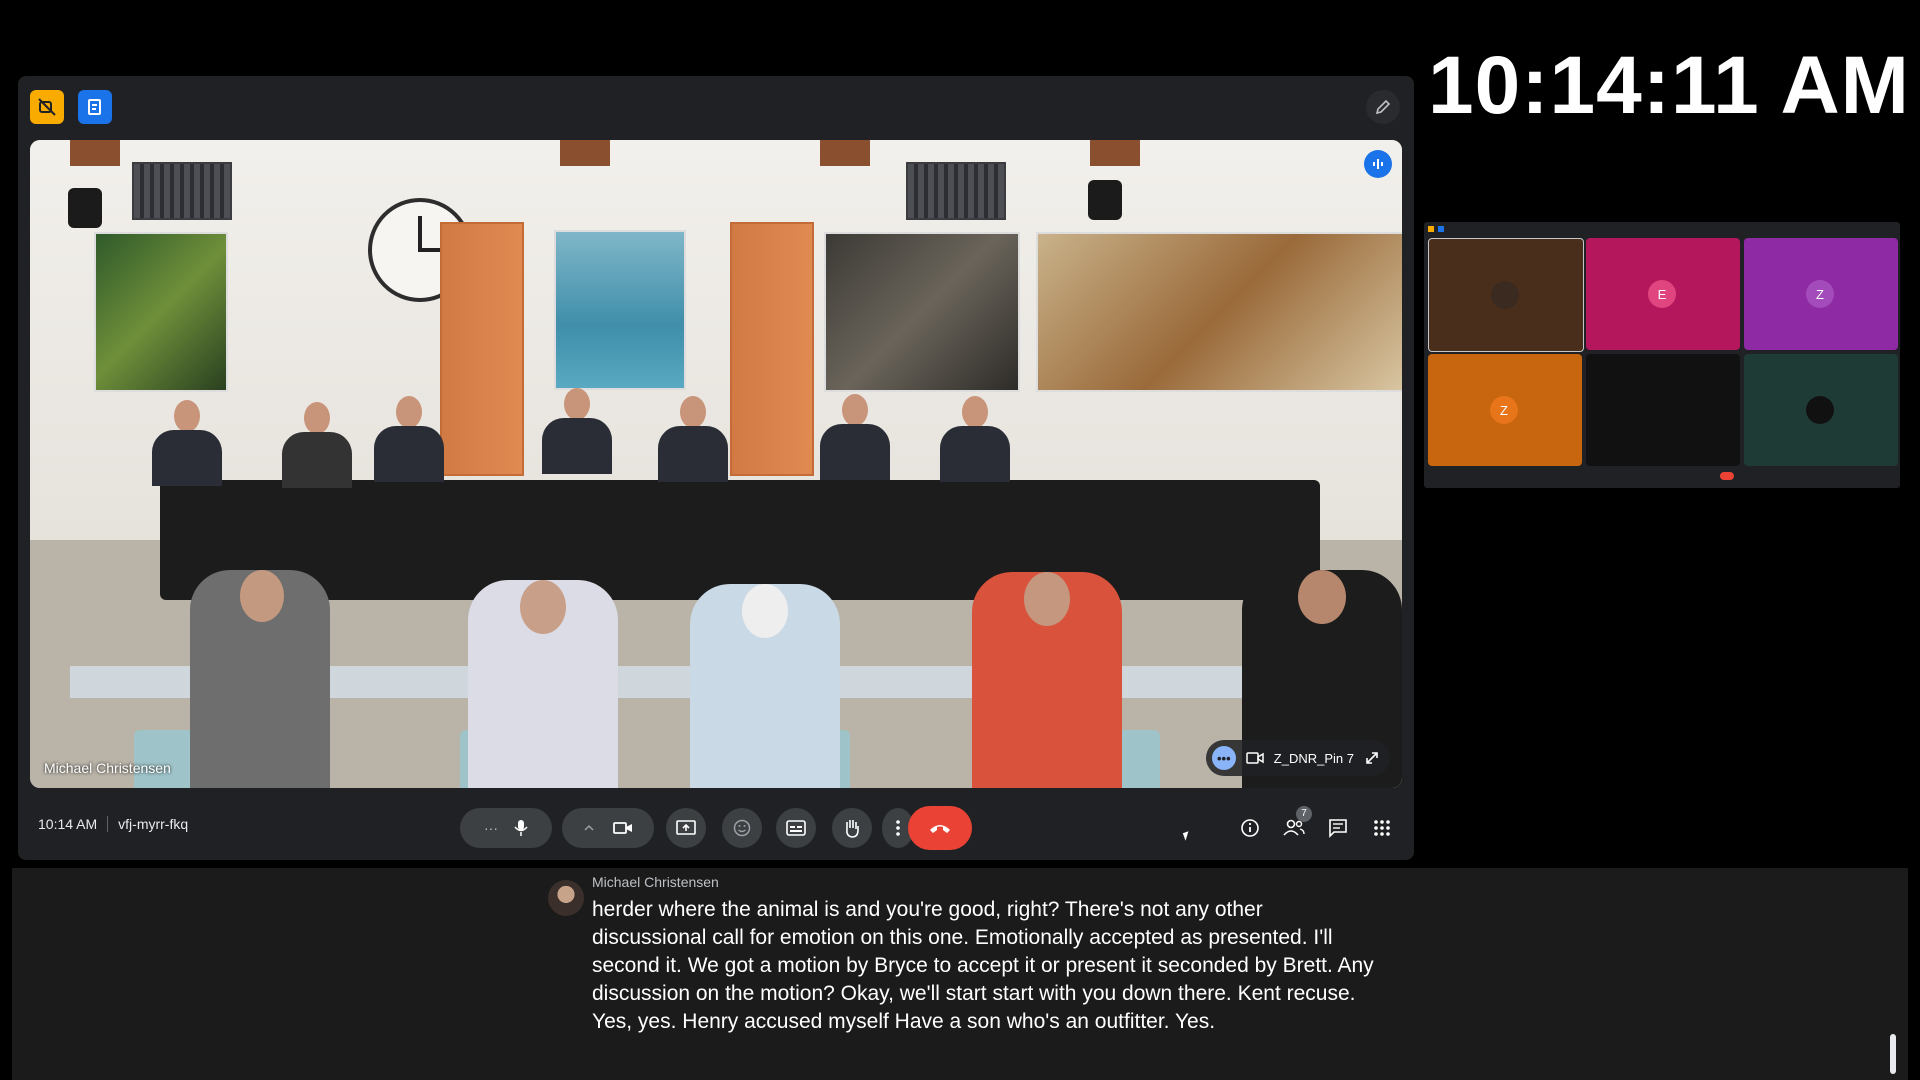 The height and width of the screenshot is (1080, 1920). Describe the element at coordinates (898, 828) in the screenshot. I see `more-vert-icon` at that location.